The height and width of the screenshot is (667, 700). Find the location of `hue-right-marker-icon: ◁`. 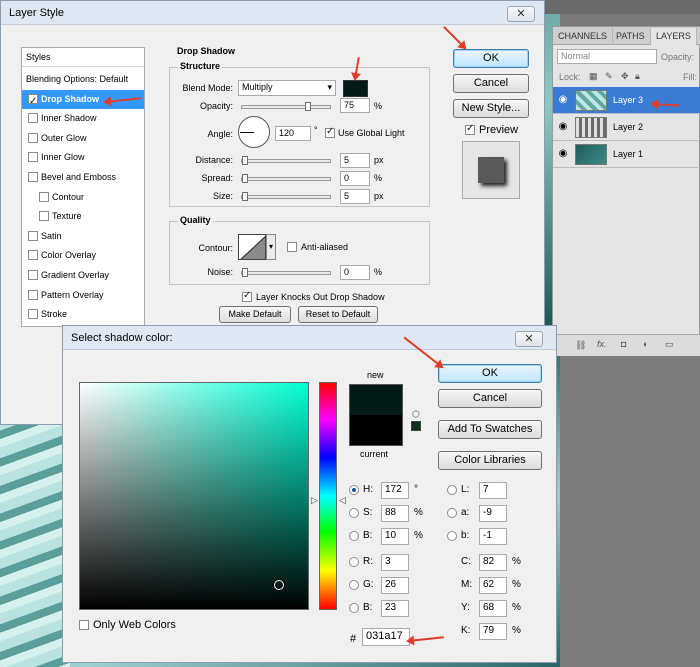

hue-right-marker-icon: ◁ is located at coordinates (342, 500).